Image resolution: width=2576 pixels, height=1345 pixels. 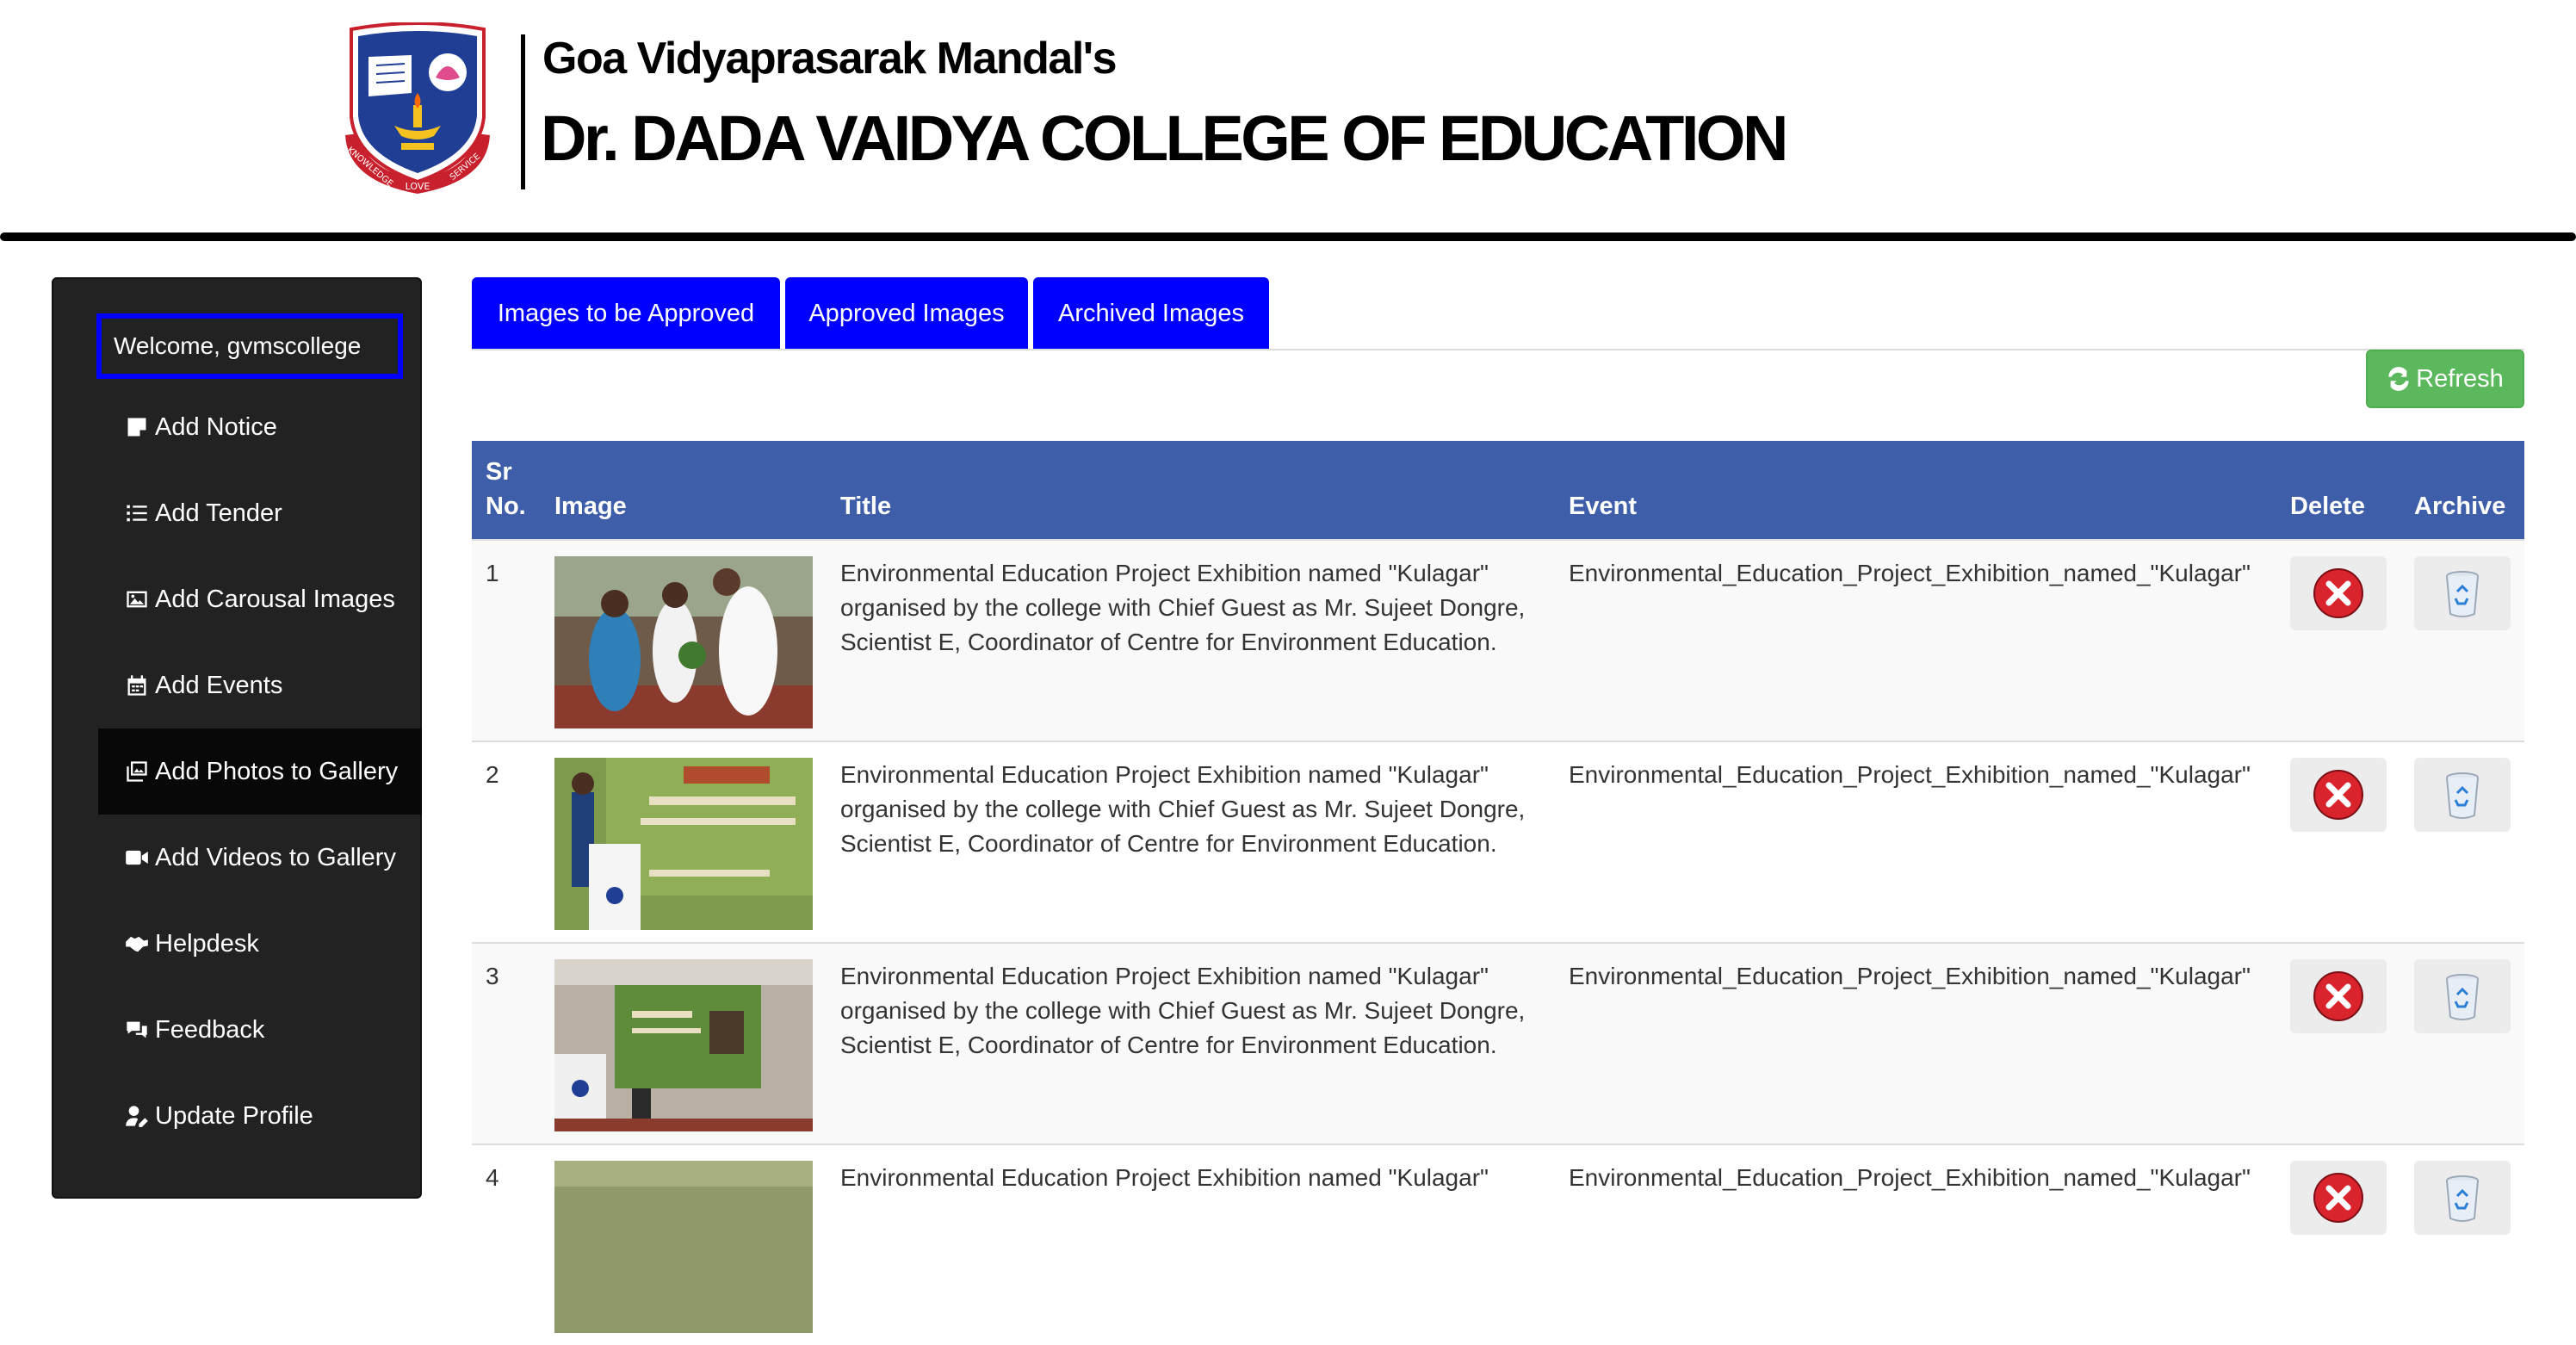 I want to click on table-header: Sr No. Image Title Event Delete Archive, so click(x=1498, y=490).